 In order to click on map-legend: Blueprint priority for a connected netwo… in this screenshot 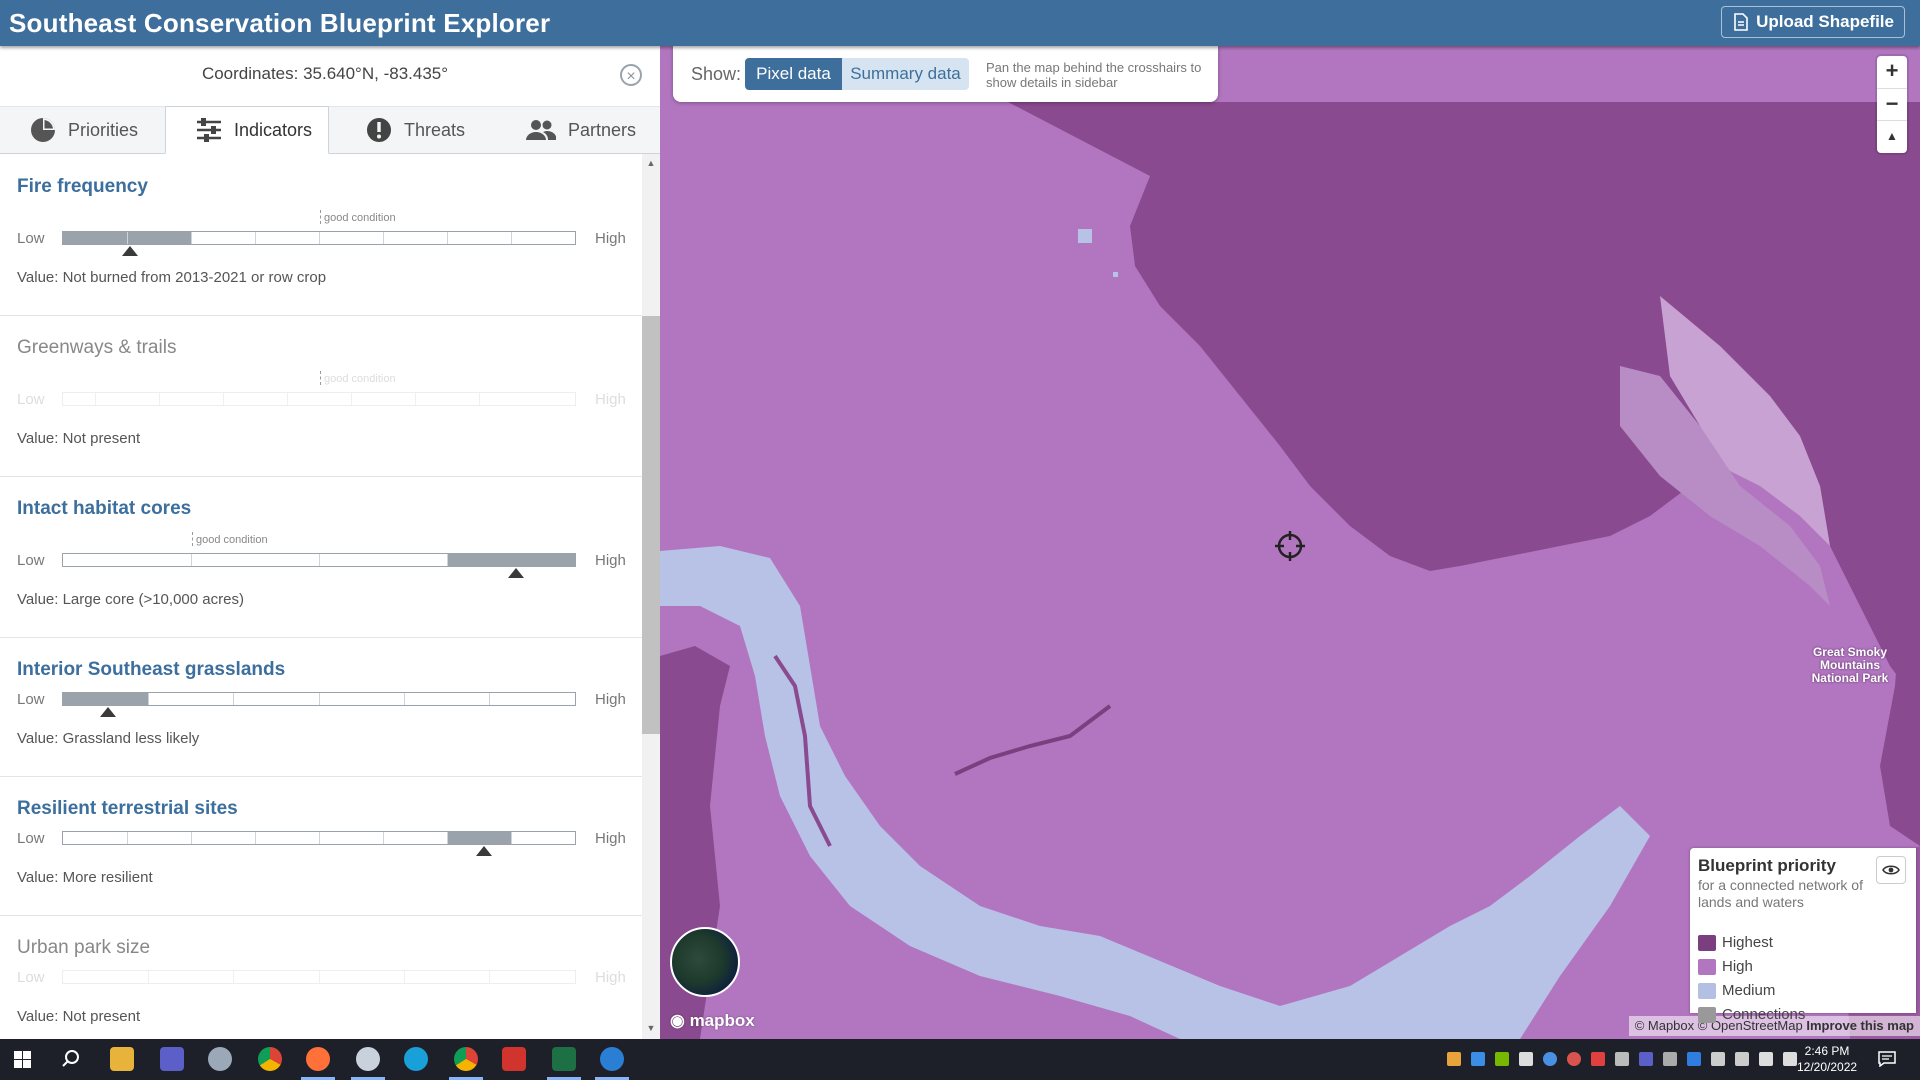, I will do `click(1803, 935)`.